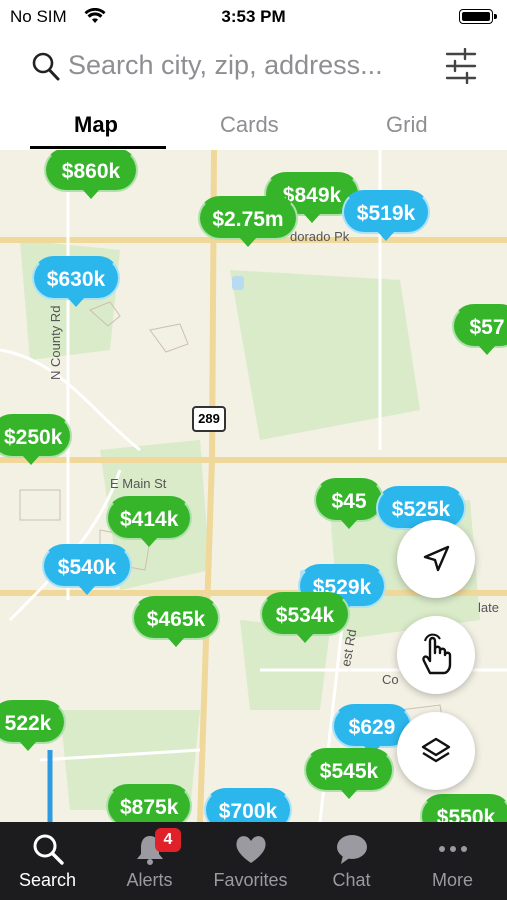  What do you see at coordinates (76, 281) in the screenshot?
I see `price-pin: $630k` at bounding box center [76, 281].